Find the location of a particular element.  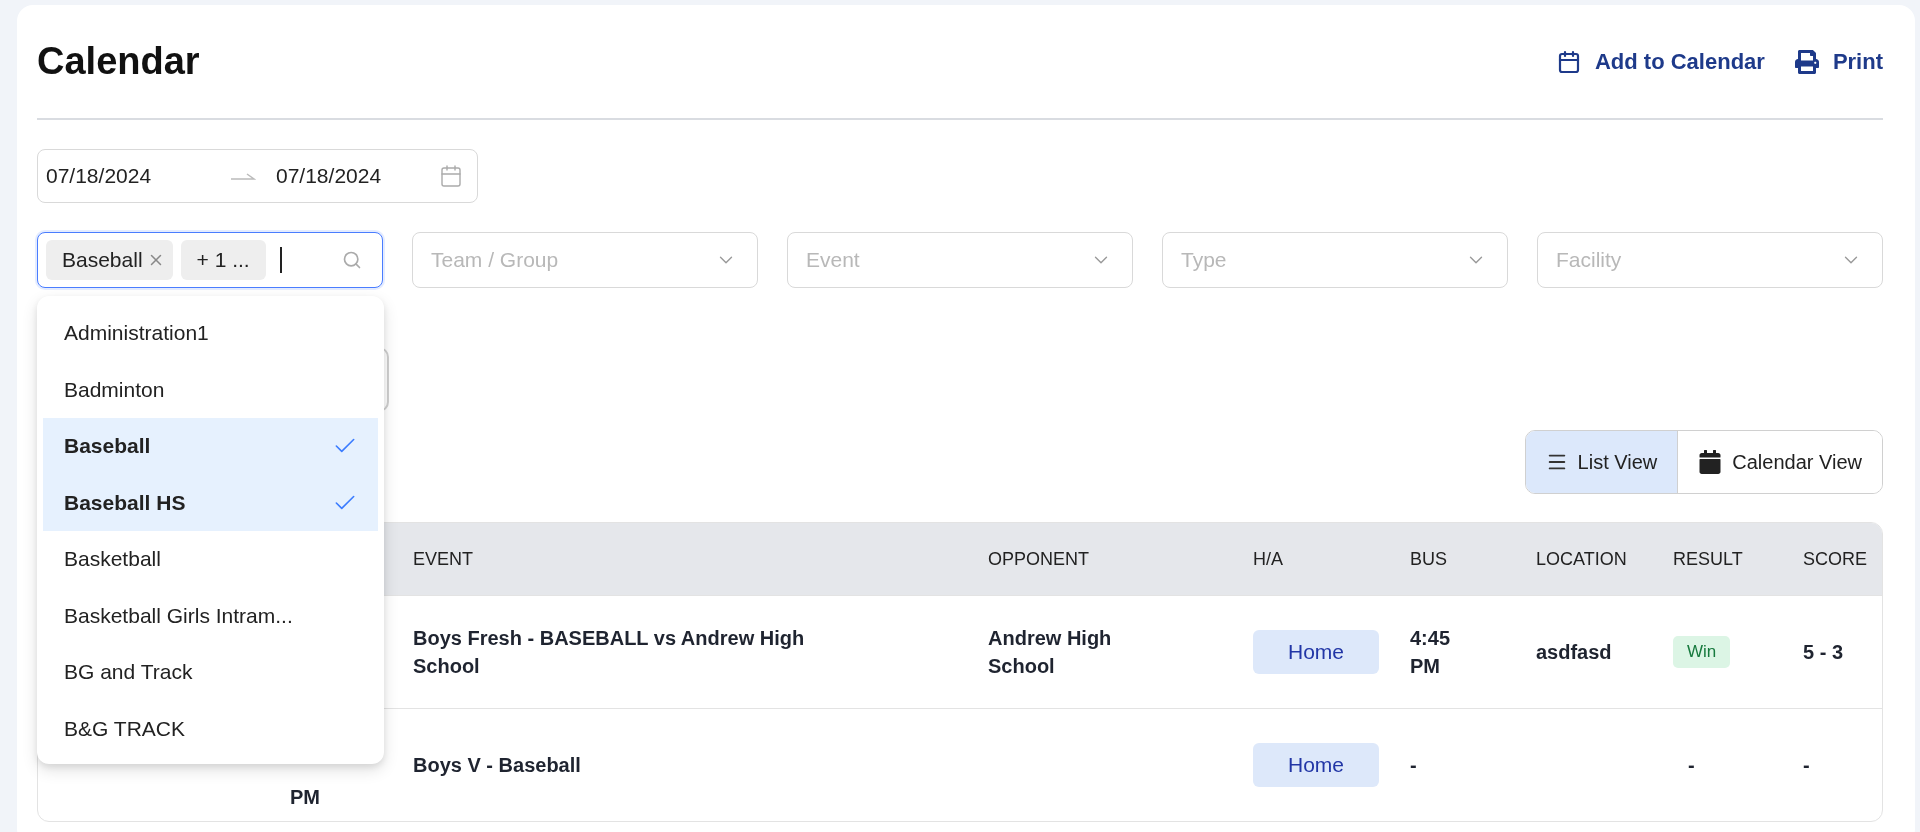

printer-icon is located at coordinates (1806, 61).